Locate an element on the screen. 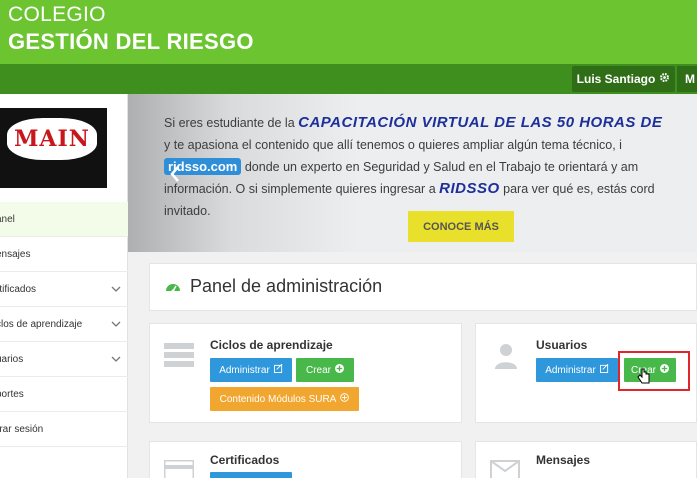 Image resolution: width=697 pixels, height=478 pixels. cursor-hand-icon is located at coordinates (644, 378).